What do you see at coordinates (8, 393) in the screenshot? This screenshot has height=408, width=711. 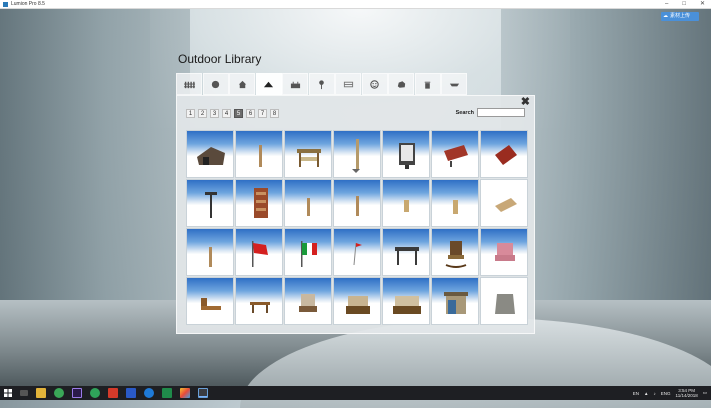 I see `windows-start-icon` at bounding box center [8, 393].